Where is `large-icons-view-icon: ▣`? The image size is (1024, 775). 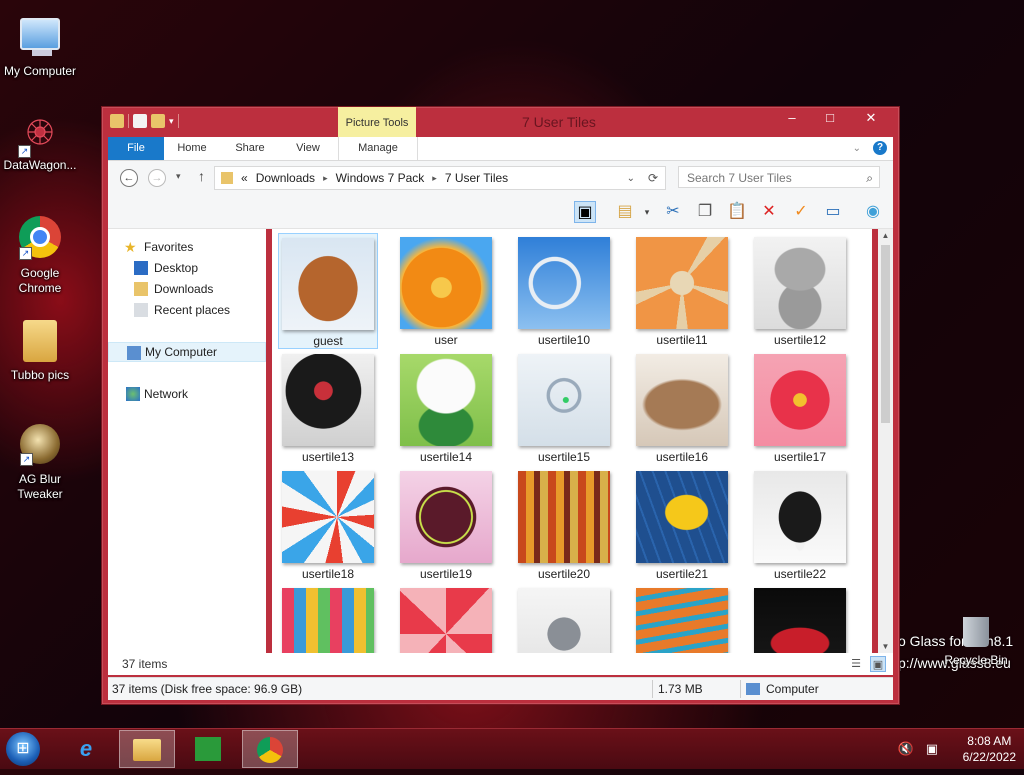
large-icons-view-icon: ▣ is located at coordinates (878, 664).